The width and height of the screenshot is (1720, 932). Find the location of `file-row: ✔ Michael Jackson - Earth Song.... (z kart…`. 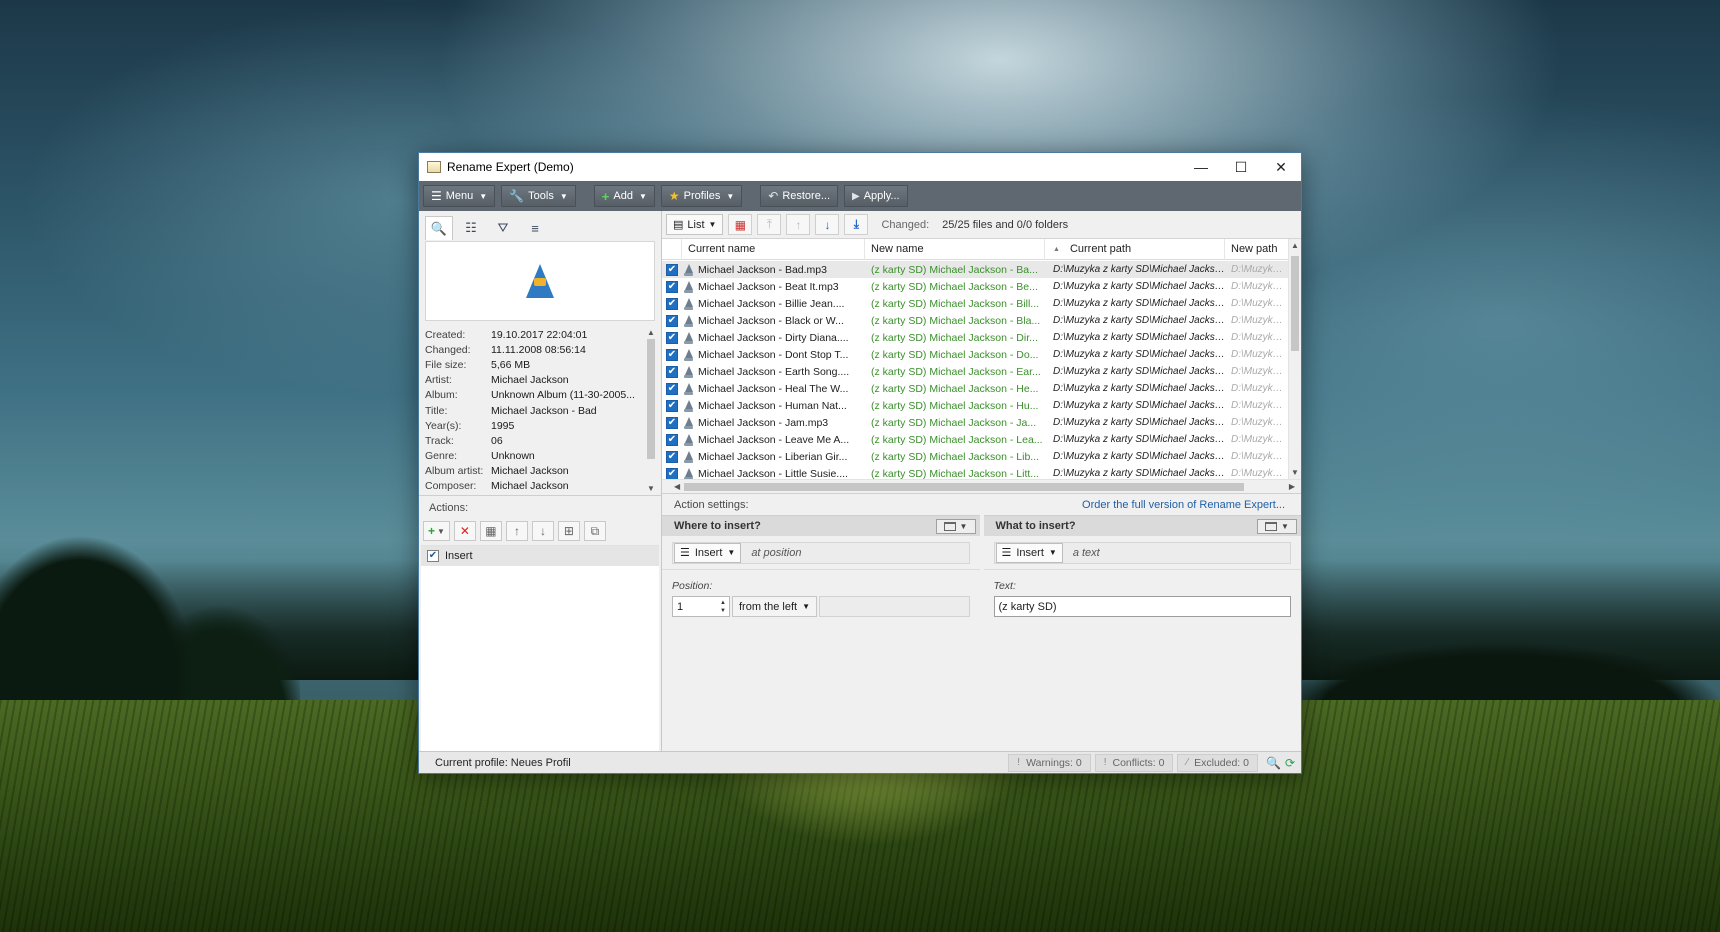

file-row: ✔ Michael Jackson - Earth Song.... (z kart… is located at coordinates (975, 371).